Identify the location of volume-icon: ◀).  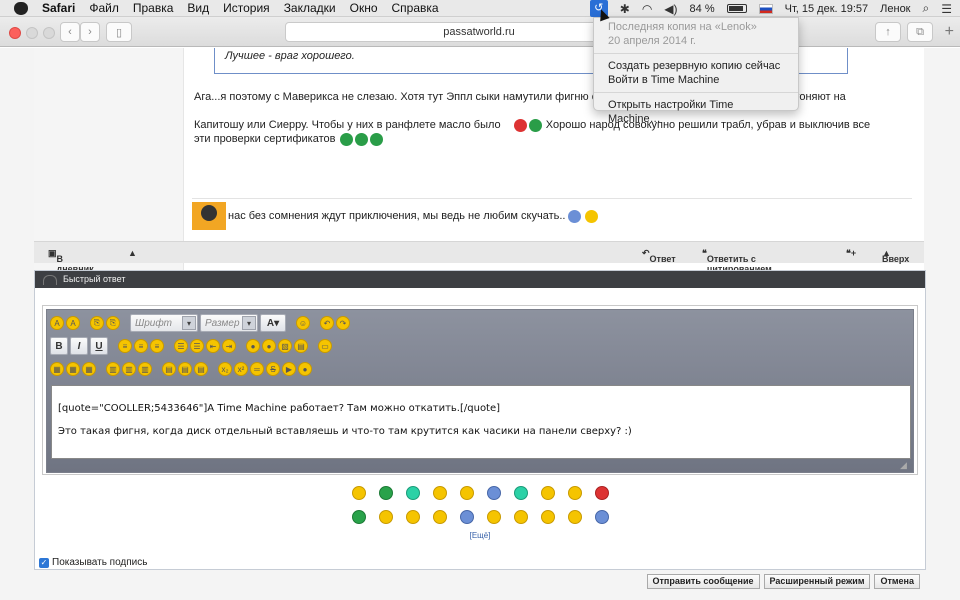
(670, 9).